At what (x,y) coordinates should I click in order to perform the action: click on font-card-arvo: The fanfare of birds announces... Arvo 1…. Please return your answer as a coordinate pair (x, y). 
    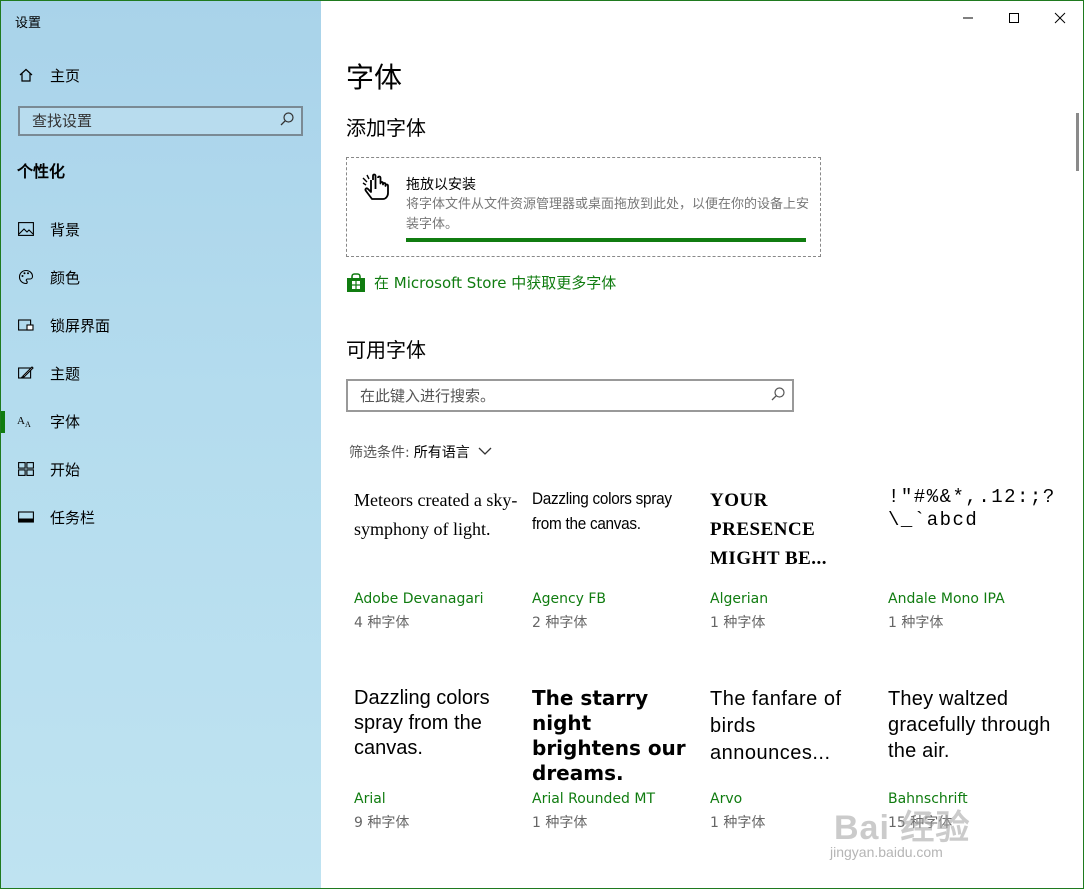
    Looking at the image, I should click on (795, 766).